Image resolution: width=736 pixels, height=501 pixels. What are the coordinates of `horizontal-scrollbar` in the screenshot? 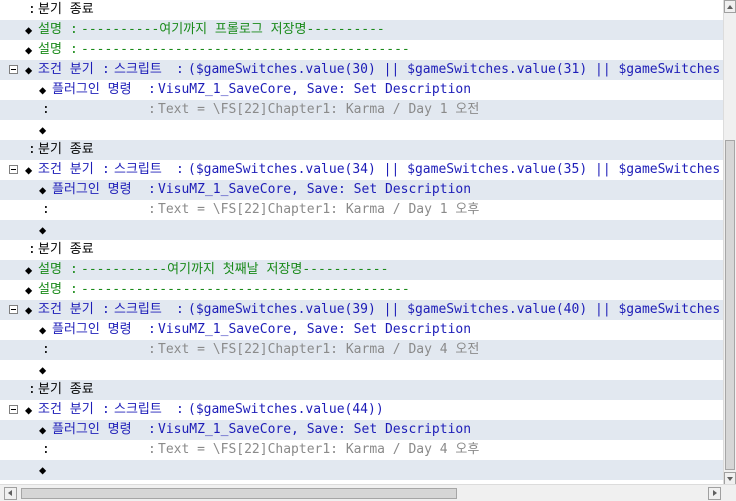 It's located at (368, 492).